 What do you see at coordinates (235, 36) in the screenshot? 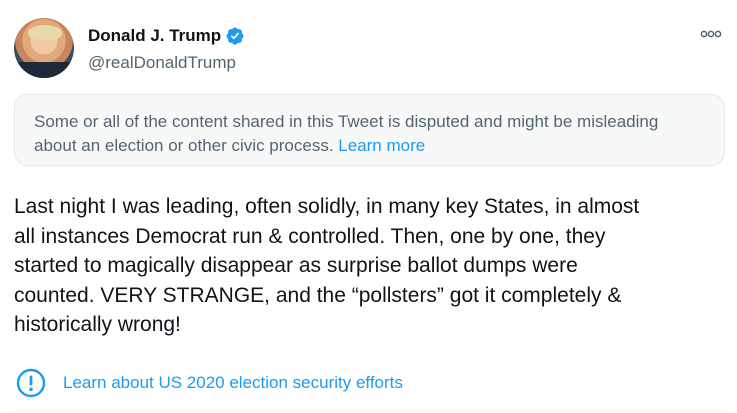
I see `verified-badge-icon` at bounding box center [235, 36].